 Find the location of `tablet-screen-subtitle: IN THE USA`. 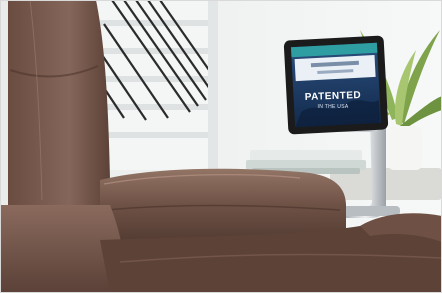

tablet-screen-subtitle: IN THE USA is located at coordinates (333, 107).